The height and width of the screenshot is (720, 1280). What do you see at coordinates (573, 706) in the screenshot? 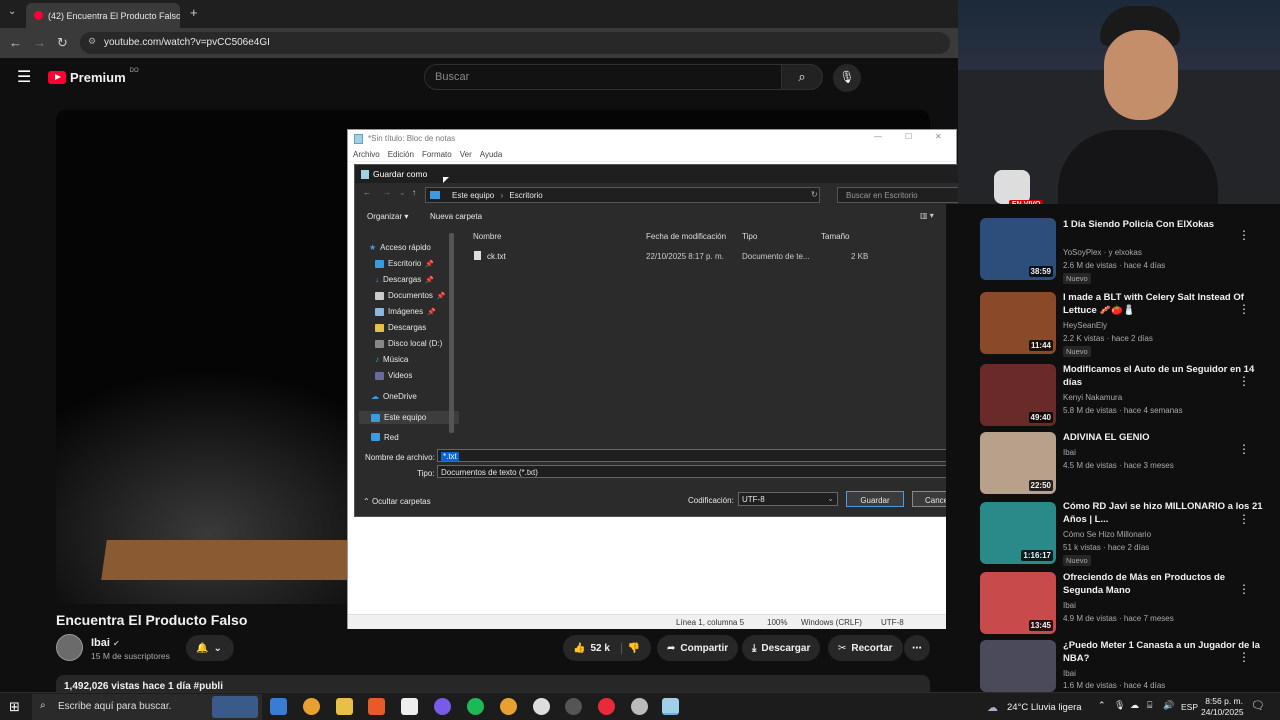
I see `obs-icon` at bounding box center [573, 706].